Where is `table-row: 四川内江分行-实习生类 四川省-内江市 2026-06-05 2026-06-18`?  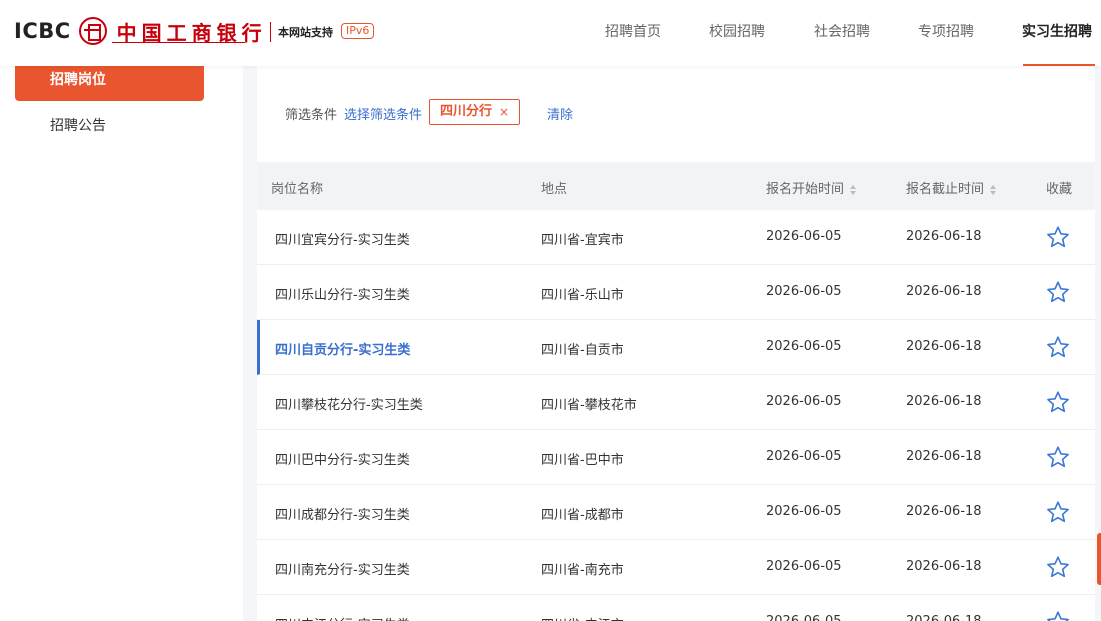 table-row: 四川内江分行-实习生类 四川省-内江市 2026-06-05 2026-06-18 is located at coordinates (676, 608).